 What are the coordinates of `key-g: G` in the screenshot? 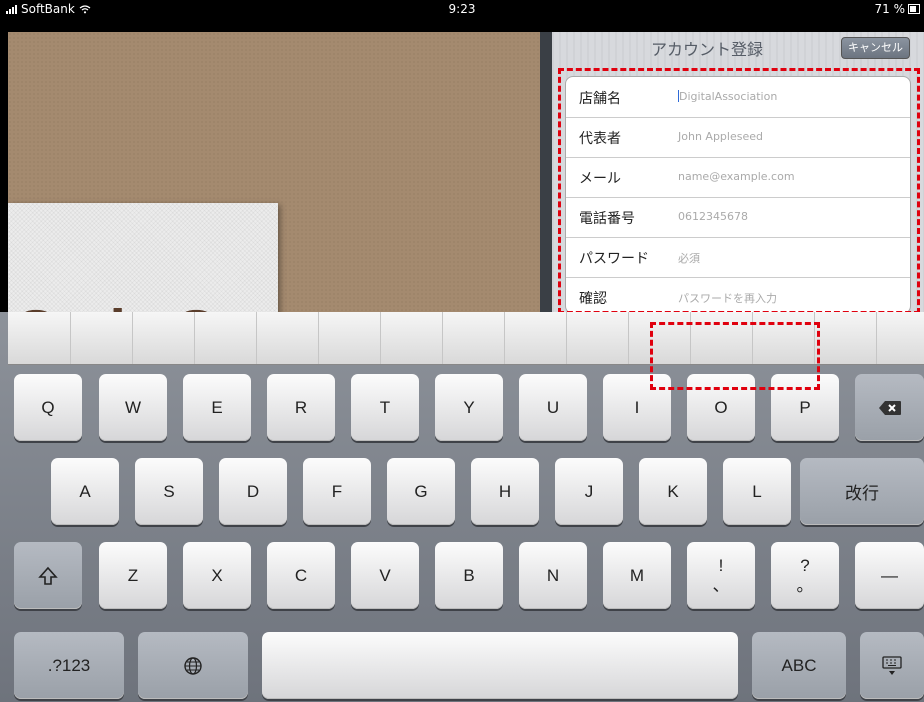 It's located at (421, 491).